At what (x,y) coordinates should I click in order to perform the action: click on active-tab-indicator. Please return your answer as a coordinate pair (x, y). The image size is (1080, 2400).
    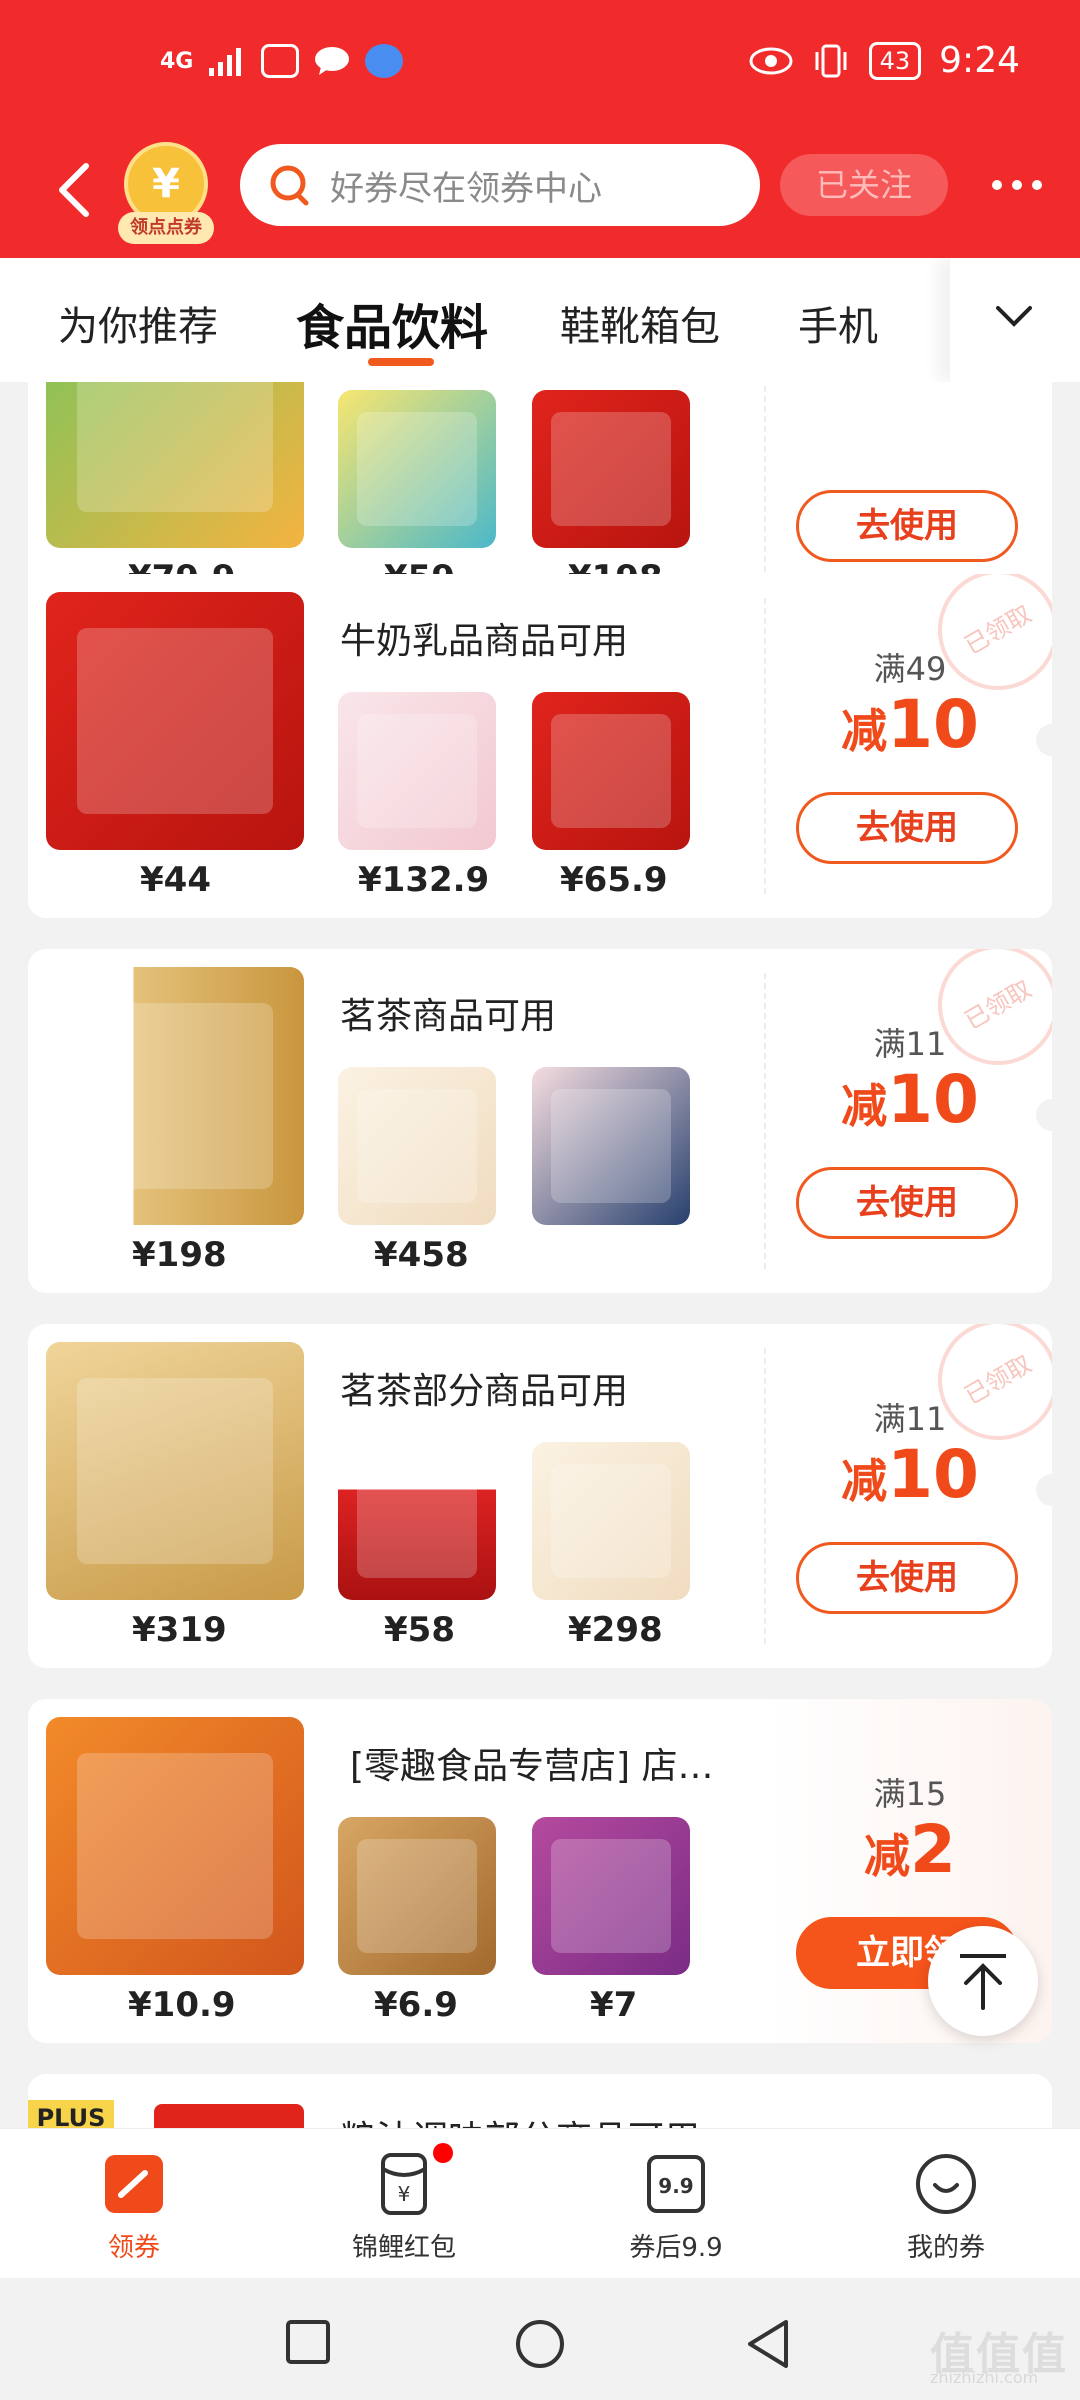
    Looking at the image, I should click on (401, 362).